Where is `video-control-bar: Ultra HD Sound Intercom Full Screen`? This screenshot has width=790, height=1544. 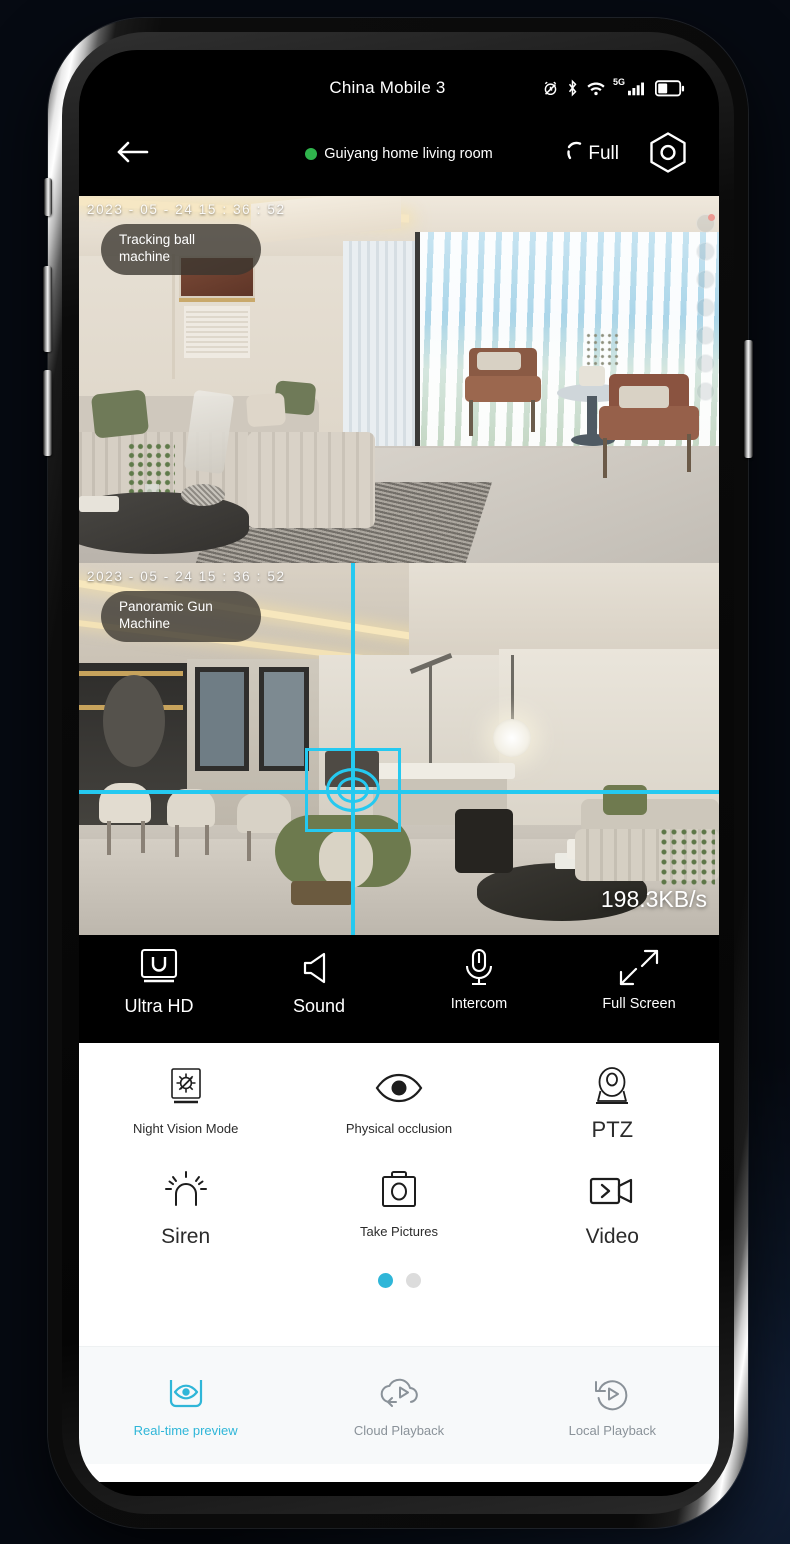
video-control-bar: Ultra HD Sound Intercom Full Screen is located at coordinates (399, 989).